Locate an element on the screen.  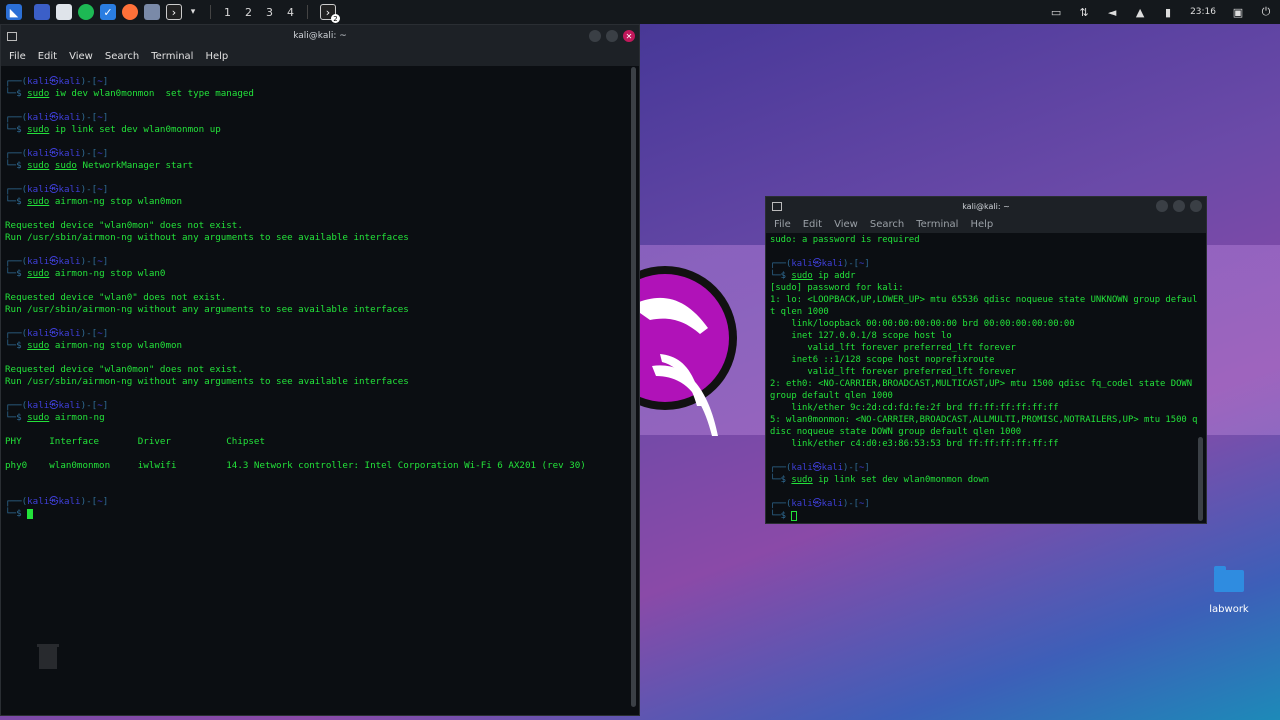
workspace-2: 2 is located at coordinates (248, 12).